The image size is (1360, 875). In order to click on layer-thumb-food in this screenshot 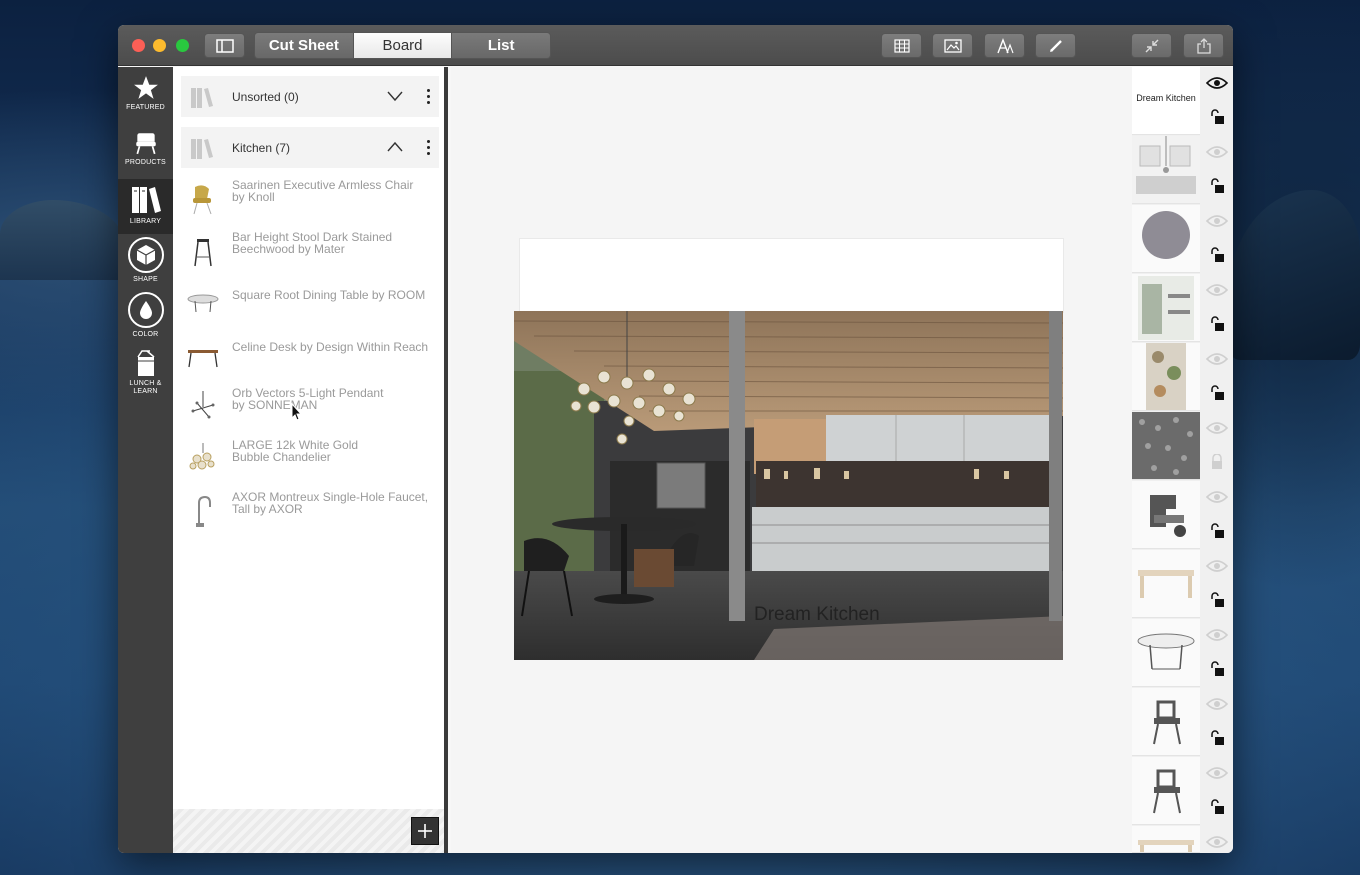, I will do `click(1166, 377)`.